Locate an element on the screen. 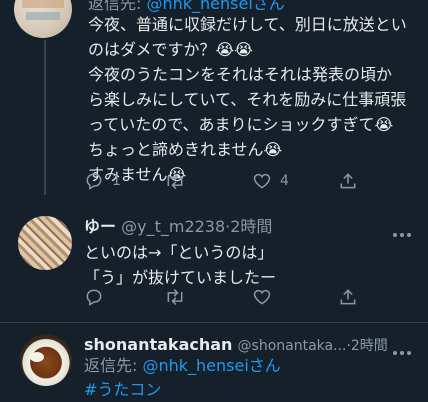 This screenshot has width=428, height=402. tweet-line: のはダメですか？😭😭 is located at coordinates (170, 49).